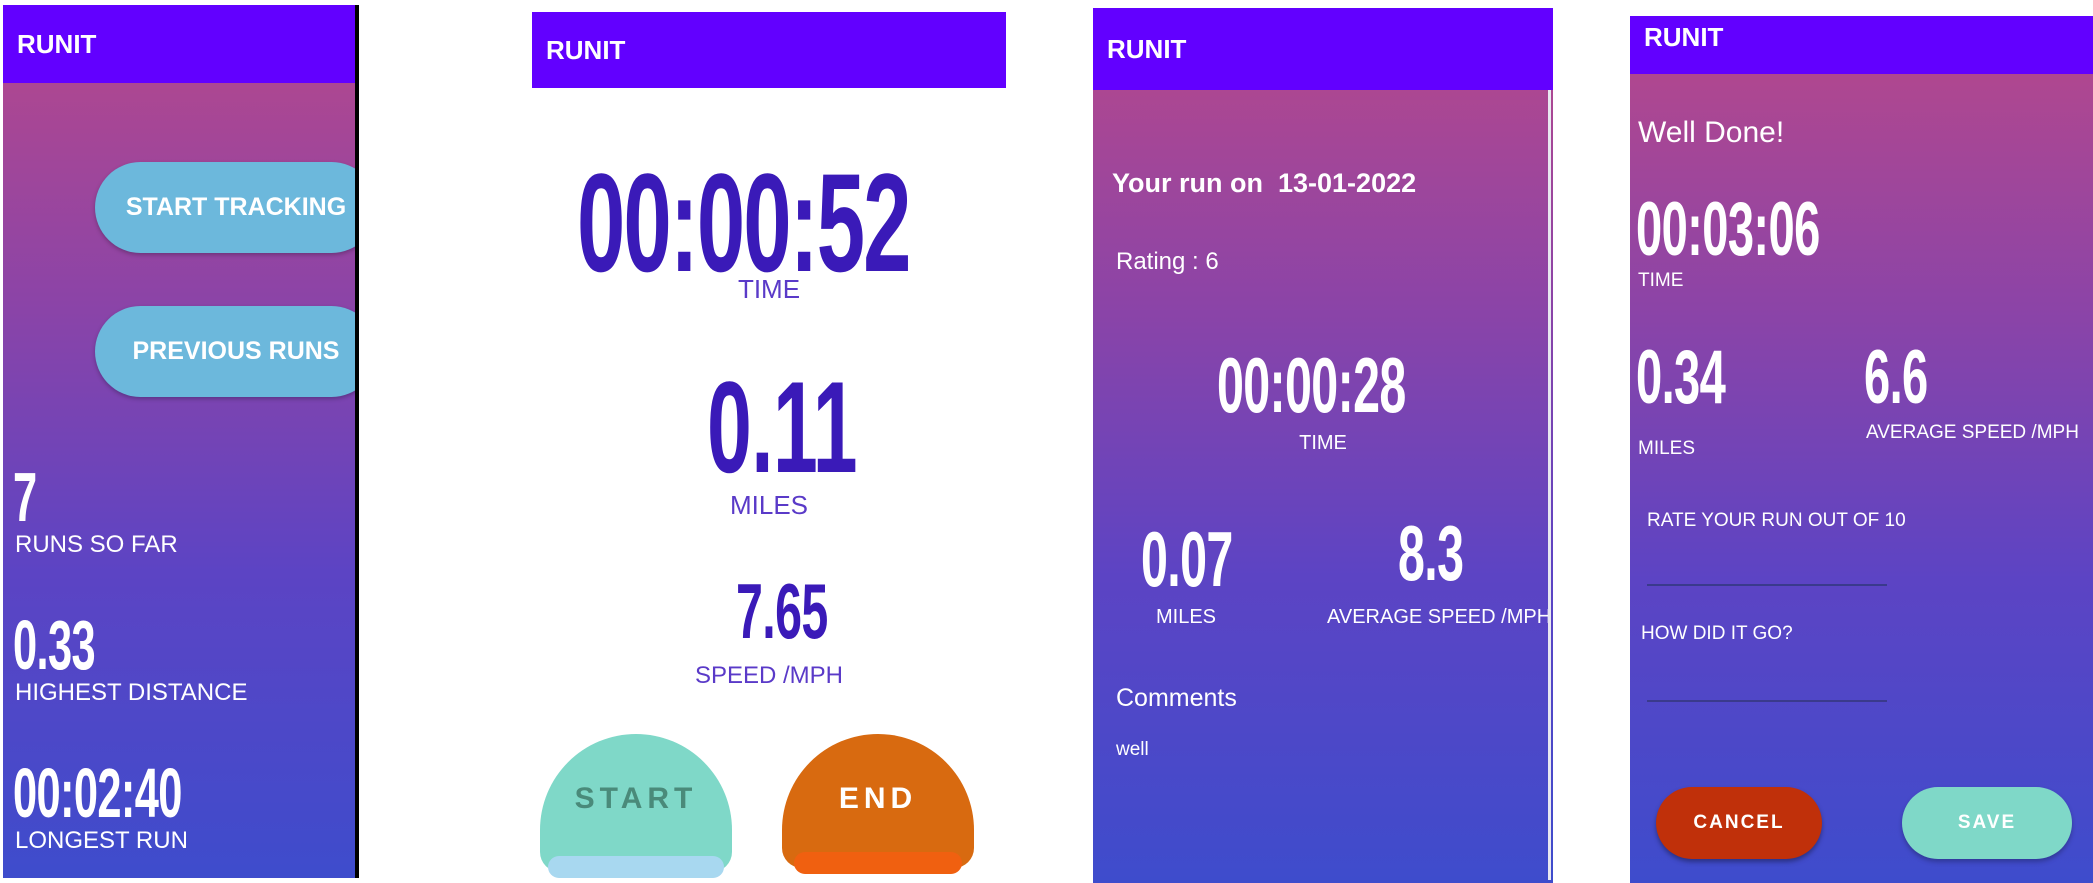  Describe the element at coordinates (225, 207) in the screenshot. I see `start-tracking-button: START TRACKING` at that location.